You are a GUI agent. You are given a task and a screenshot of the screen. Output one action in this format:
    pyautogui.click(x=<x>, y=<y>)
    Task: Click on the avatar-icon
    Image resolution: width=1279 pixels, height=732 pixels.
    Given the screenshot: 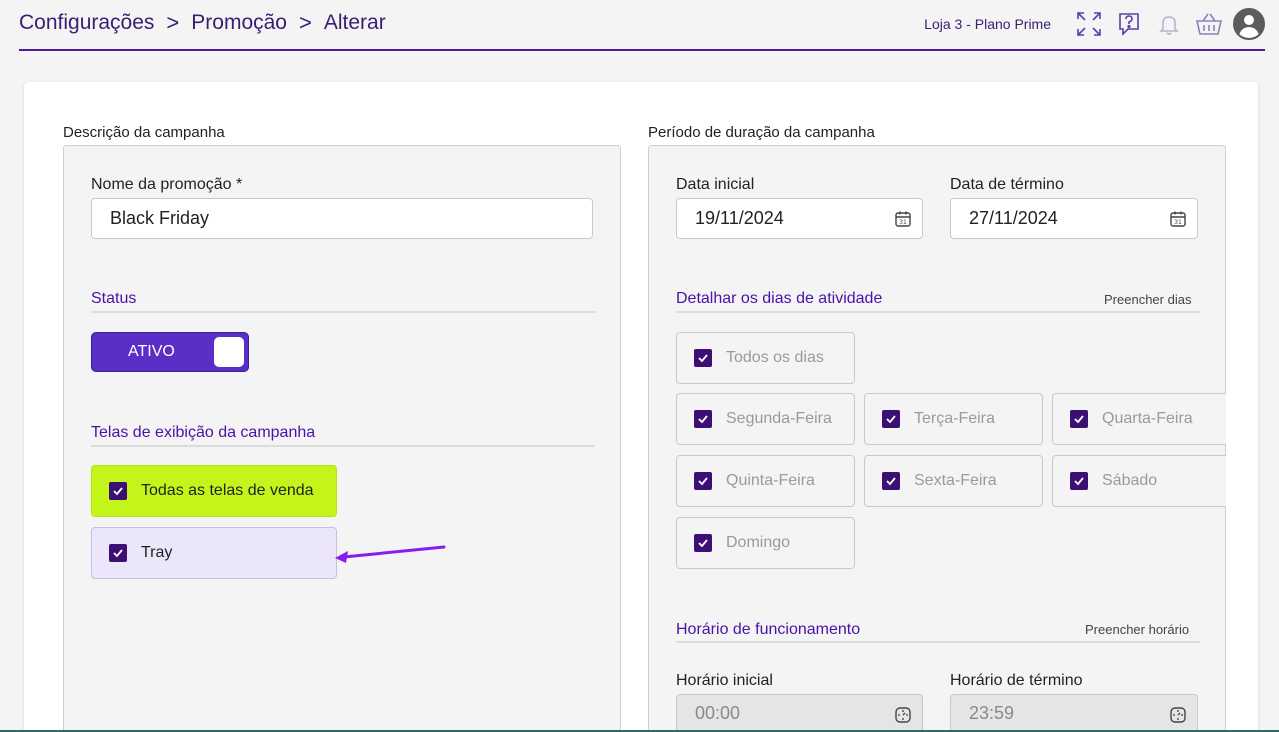 What is the action you would take?
    pyautogui.click(x=1249, y=24)
    